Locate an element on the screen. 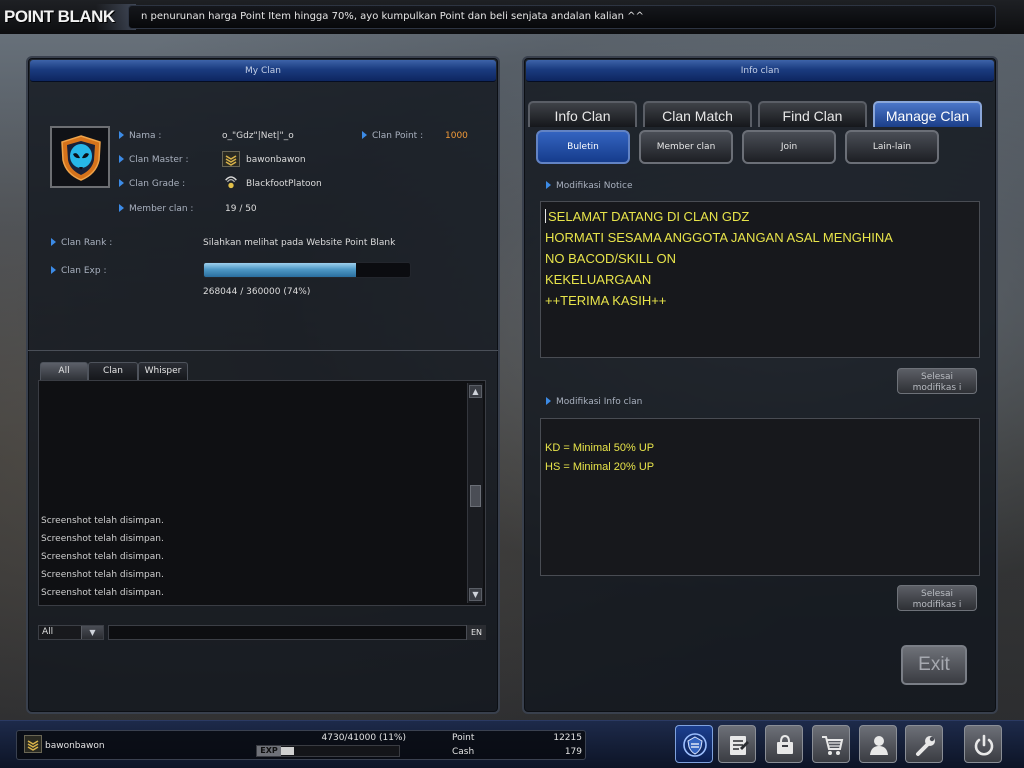 Image resolution: width=1024 pixels, height=768 pixels. player-exp-fill is located at coordinates (287, 751).